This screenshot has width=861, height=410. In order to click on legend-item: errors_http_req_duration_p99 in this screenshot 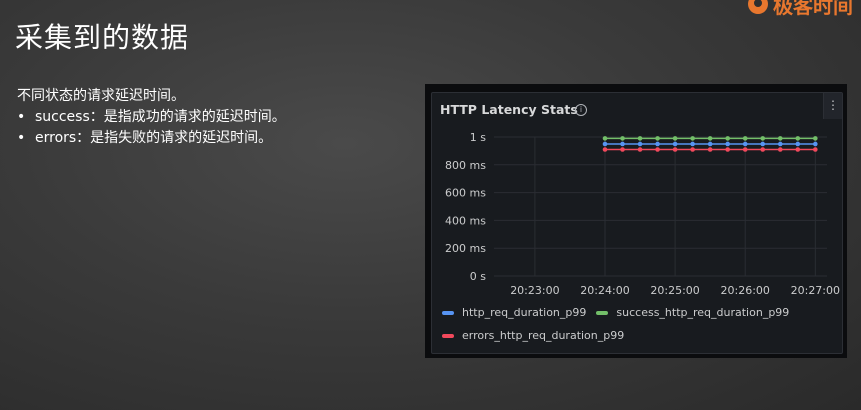, I will do `click(533, 336)`.